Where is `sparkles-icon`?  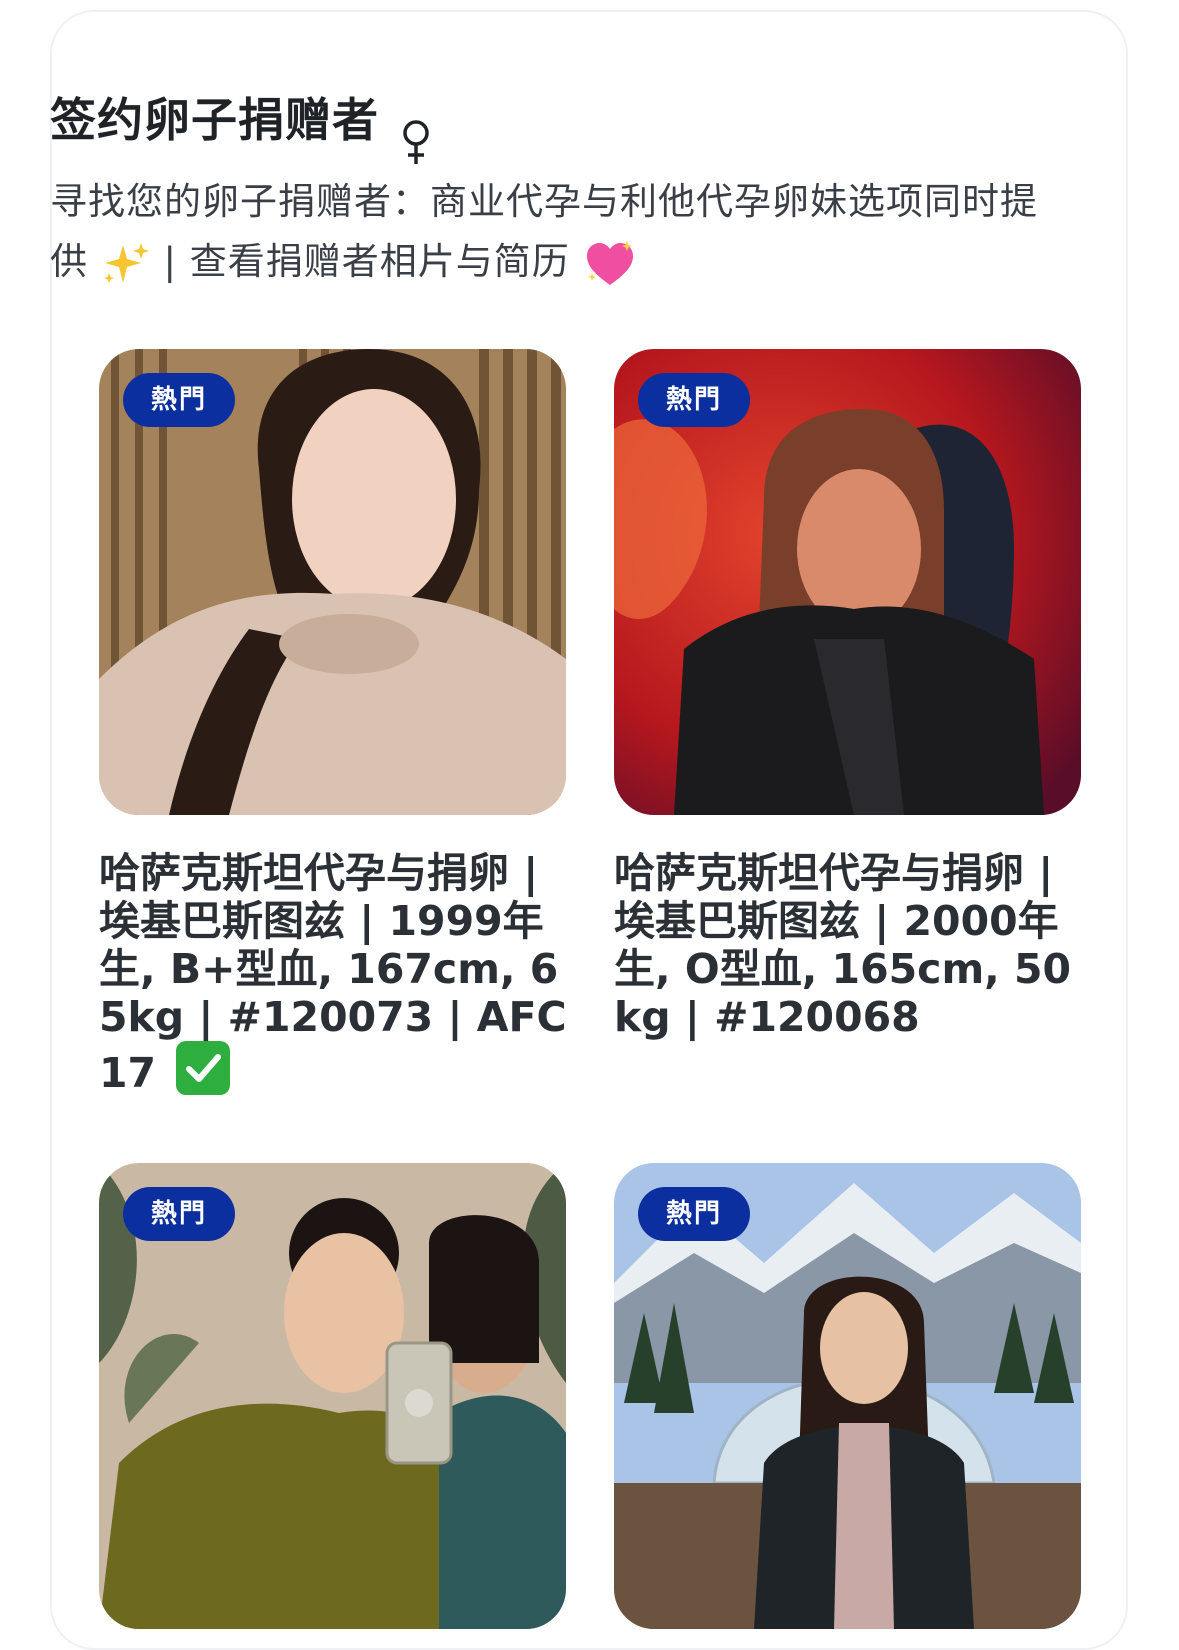 sparkles-icon is located at coordinates (126, 262).